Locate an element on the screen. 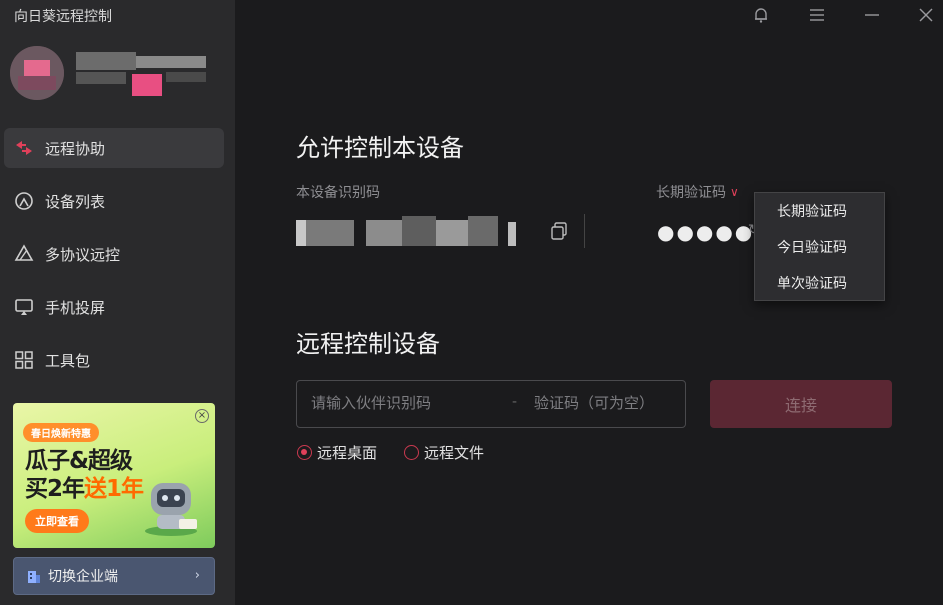  remote-control-title: 远程控制设备 is located at coordinates (368, 344).